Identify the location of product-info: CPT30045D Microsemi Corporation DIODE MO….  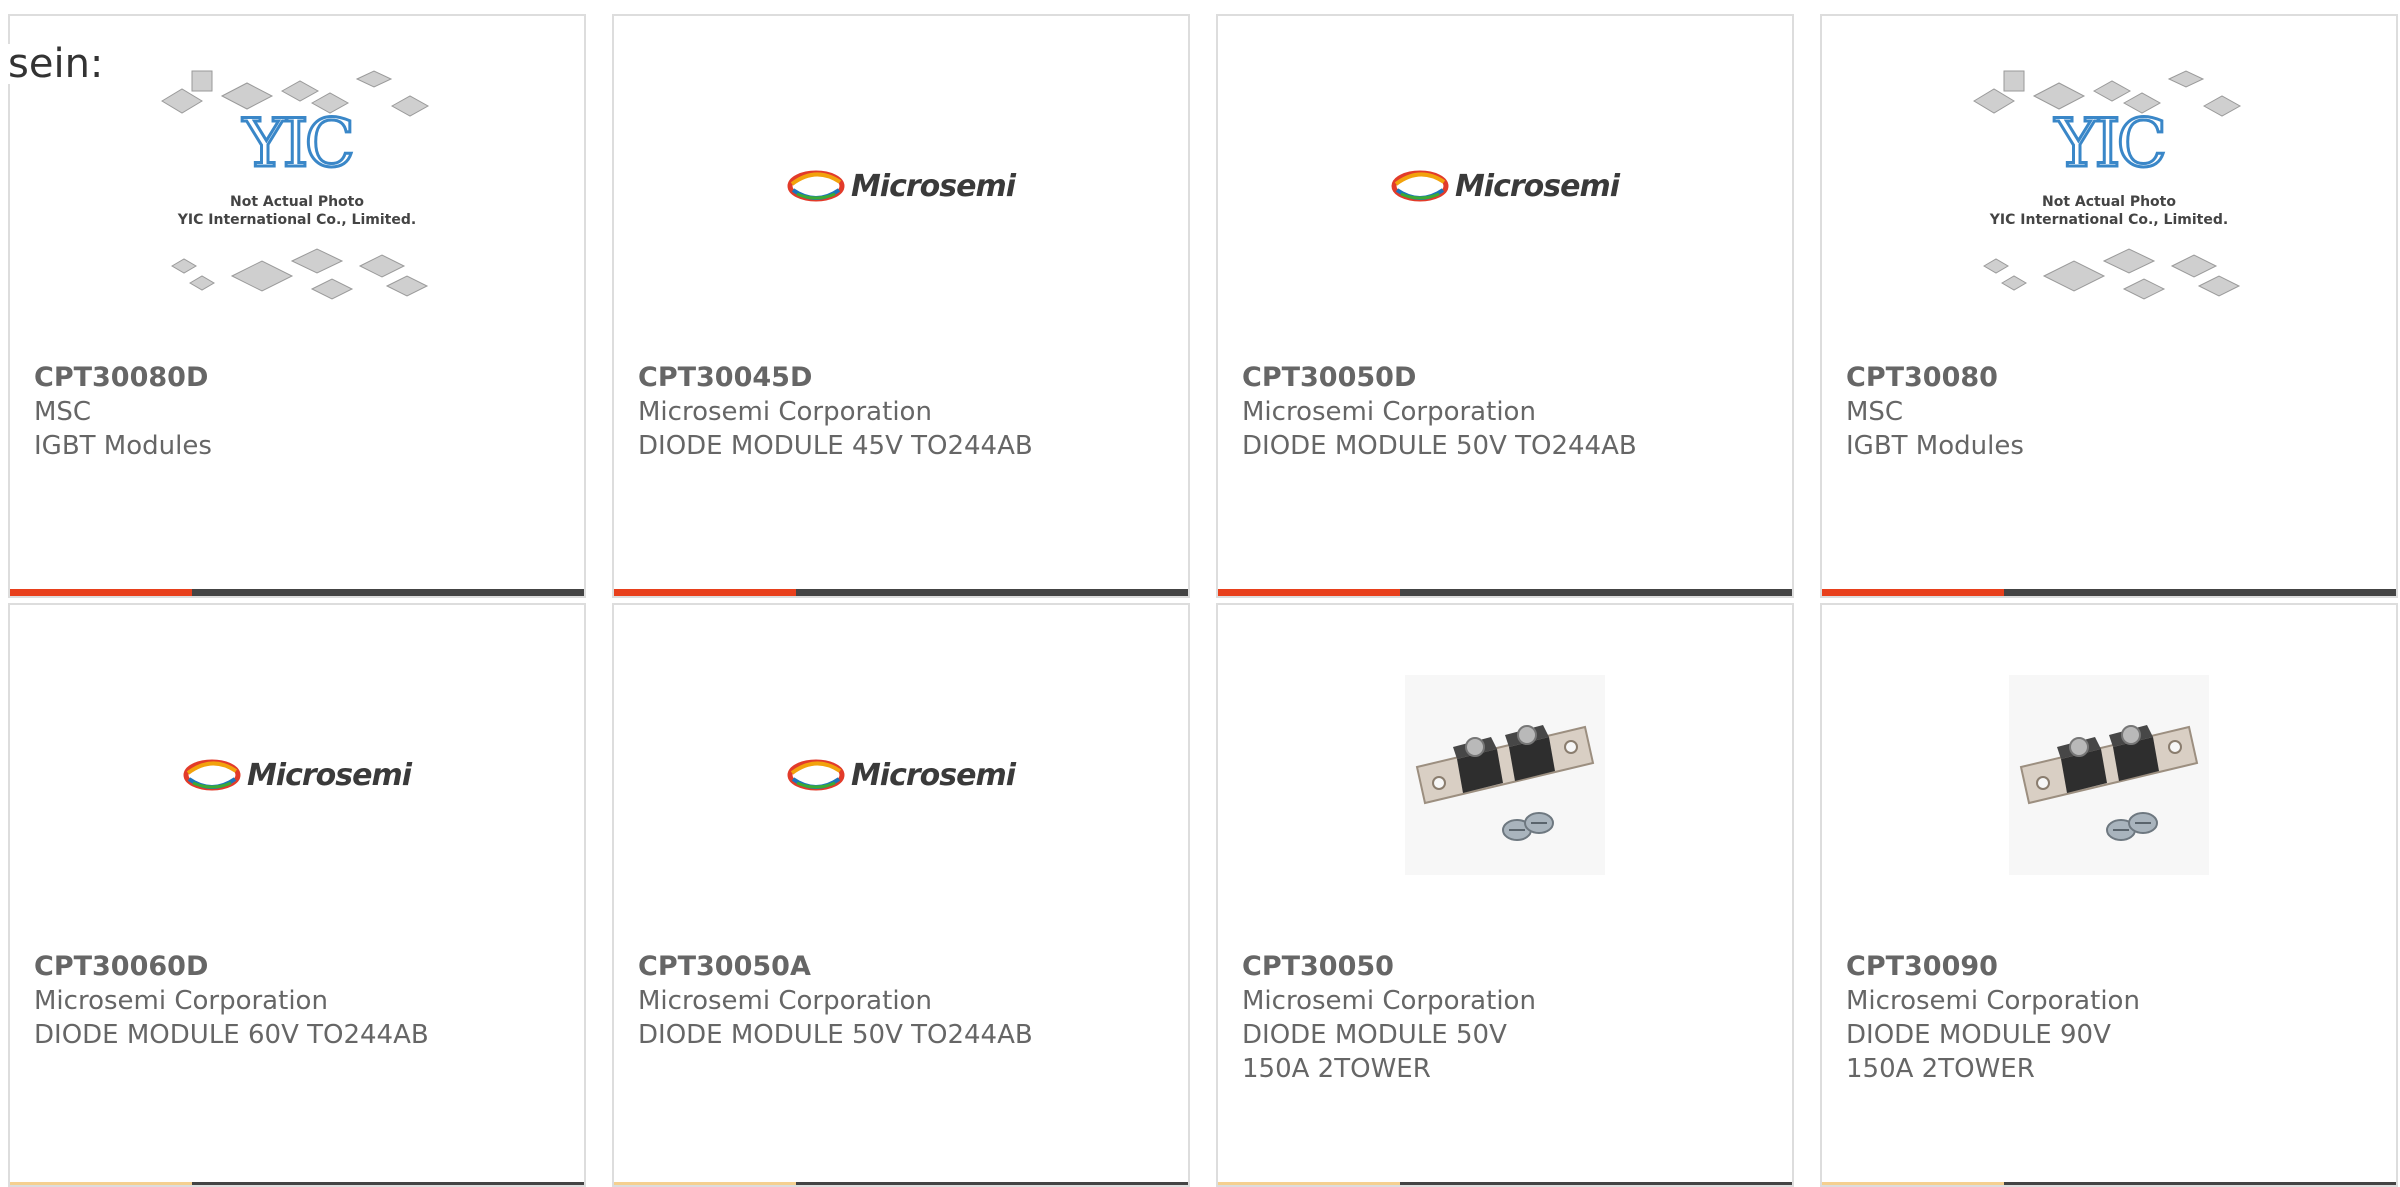
(905, 412).